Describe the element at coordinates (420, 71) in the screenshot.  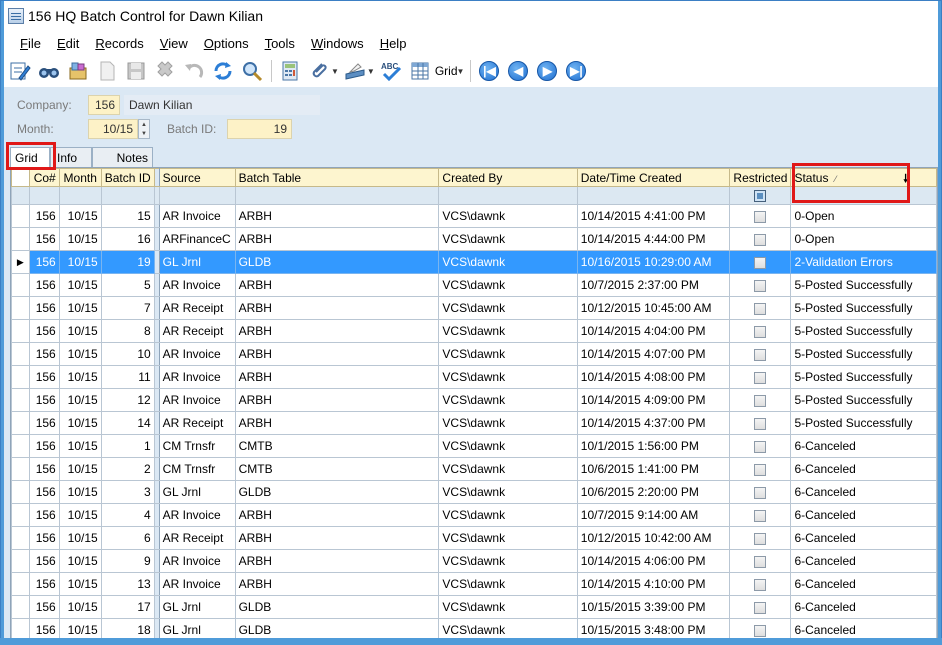
I see `grid-view-icon` at that location.